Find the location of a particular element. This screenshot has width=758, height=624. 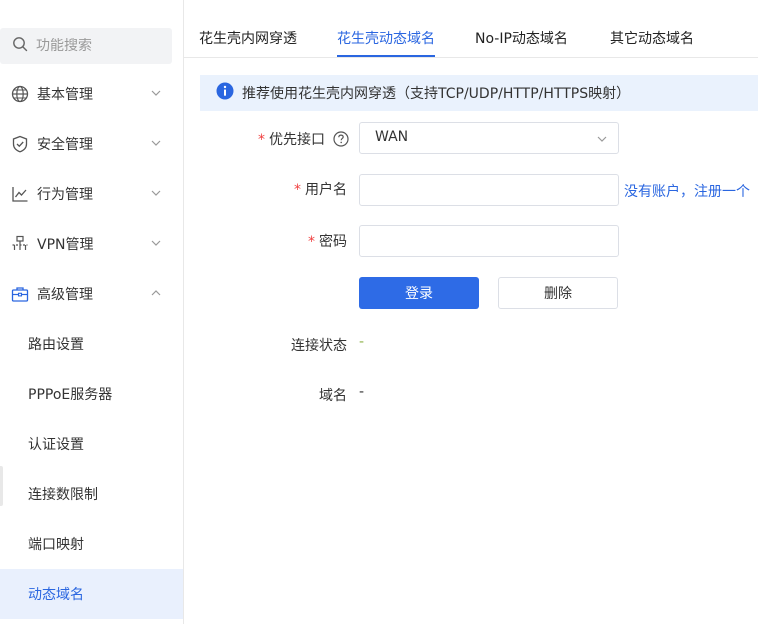

menu-security: 安全管理 is located at coordinates (91, 144).